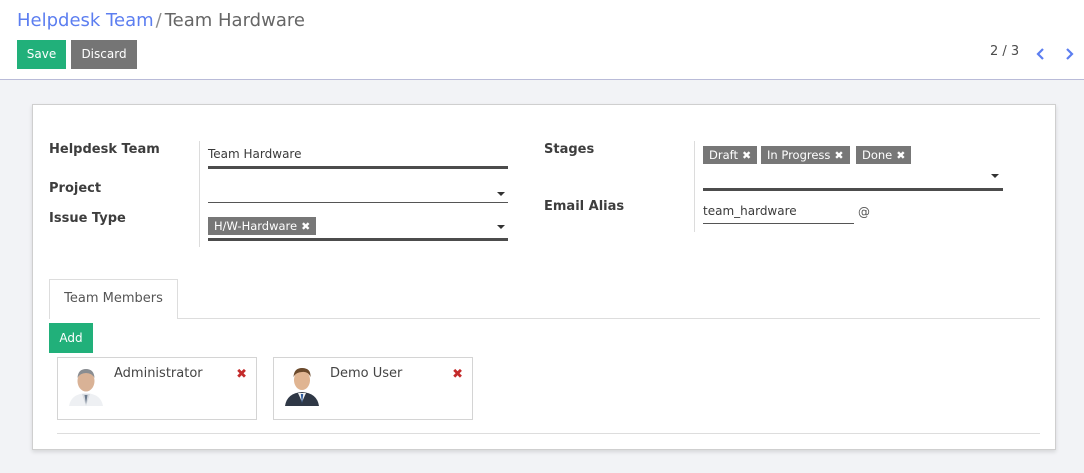  What do you see at coordinates (104, 149) in the screenshot?
I see `helpdesk-team-label: Helpdesk Team` at bounding box center [104, 149].